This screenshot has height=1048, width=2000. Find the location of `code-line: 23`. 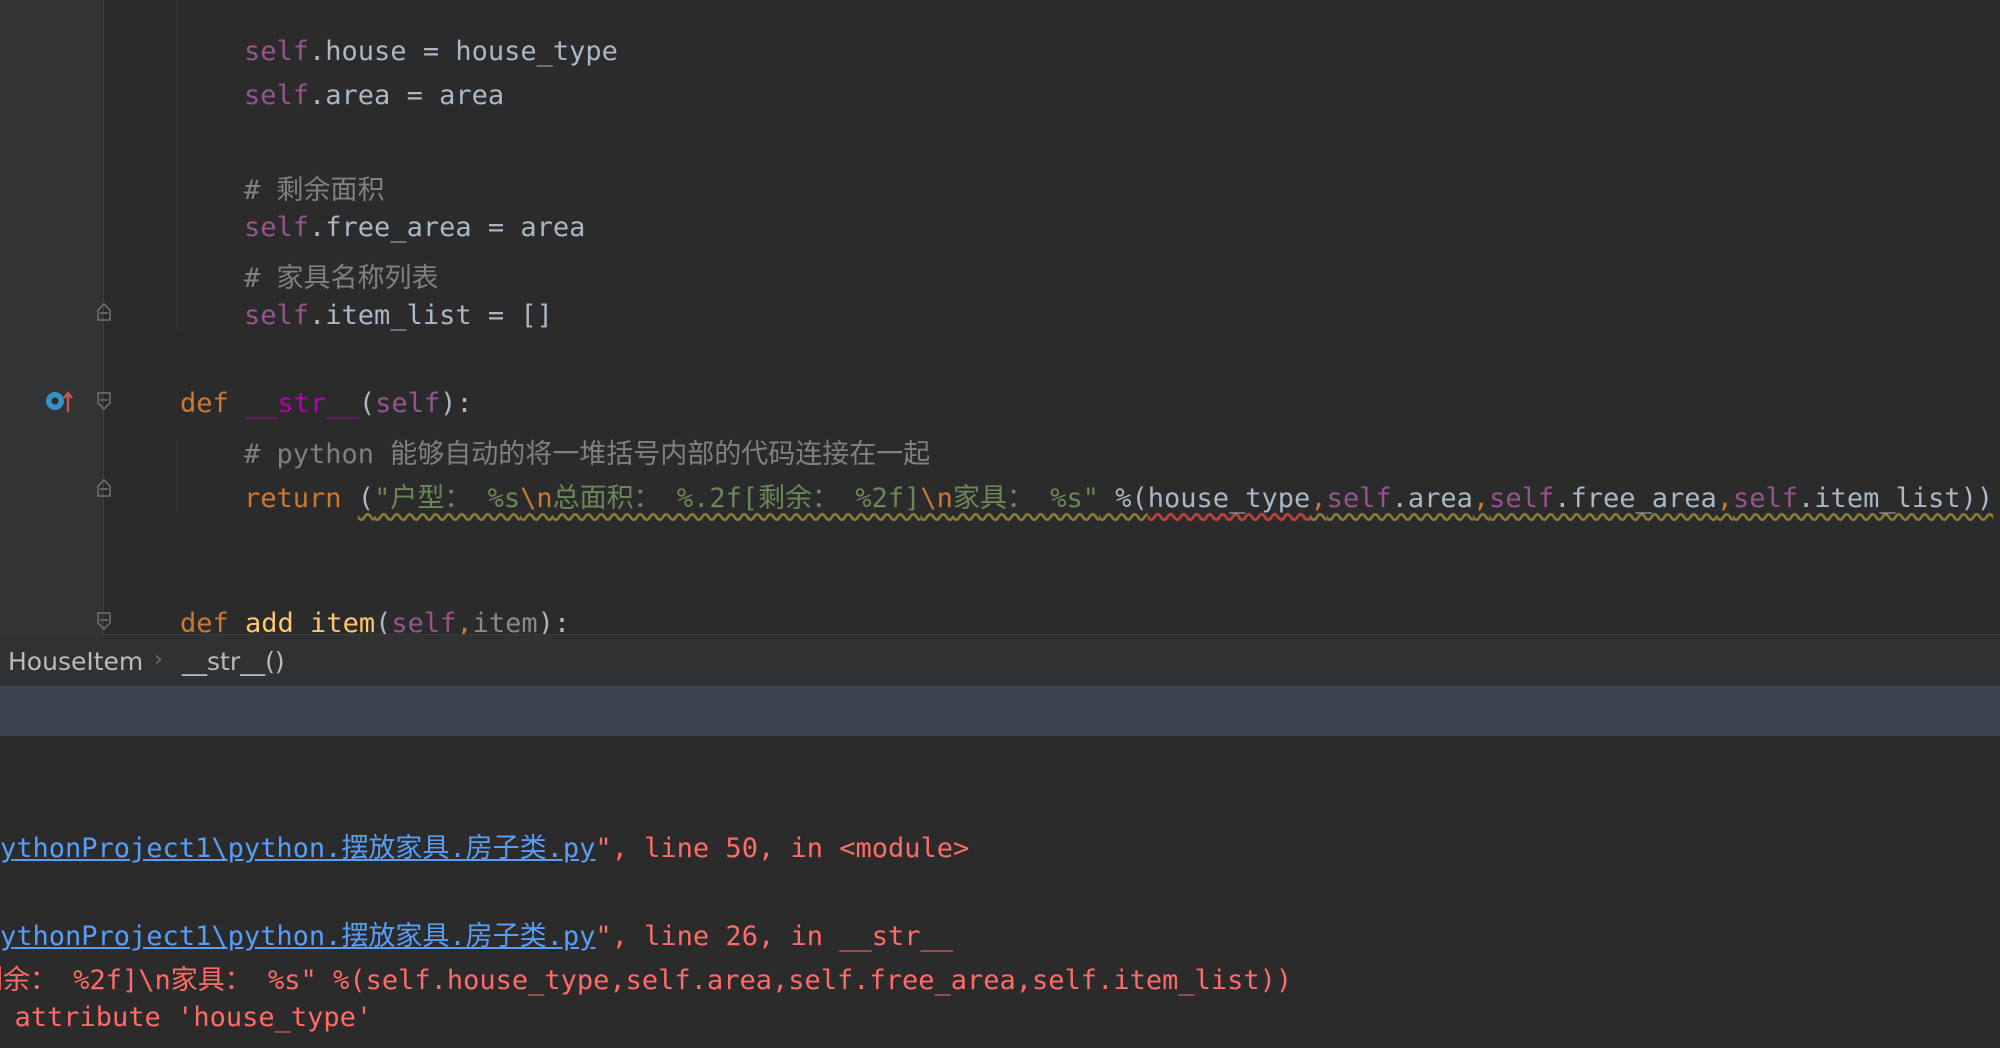

code-line: 23 is located at coordinates (1000, 360).